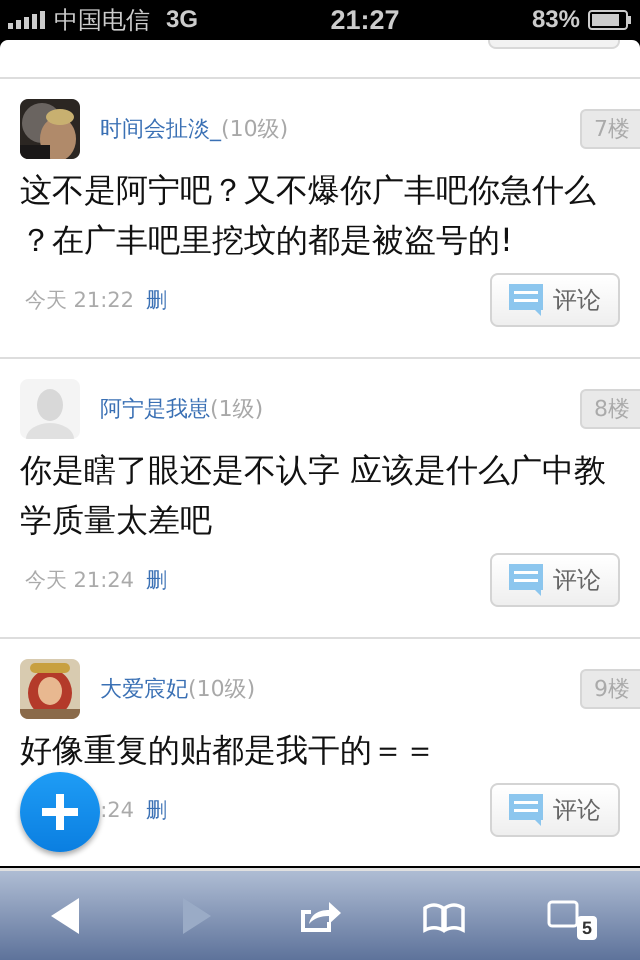  Describe the element at coordinates (610, 689) in the screenshot. I see `floor-badge: 9楼` at that location.